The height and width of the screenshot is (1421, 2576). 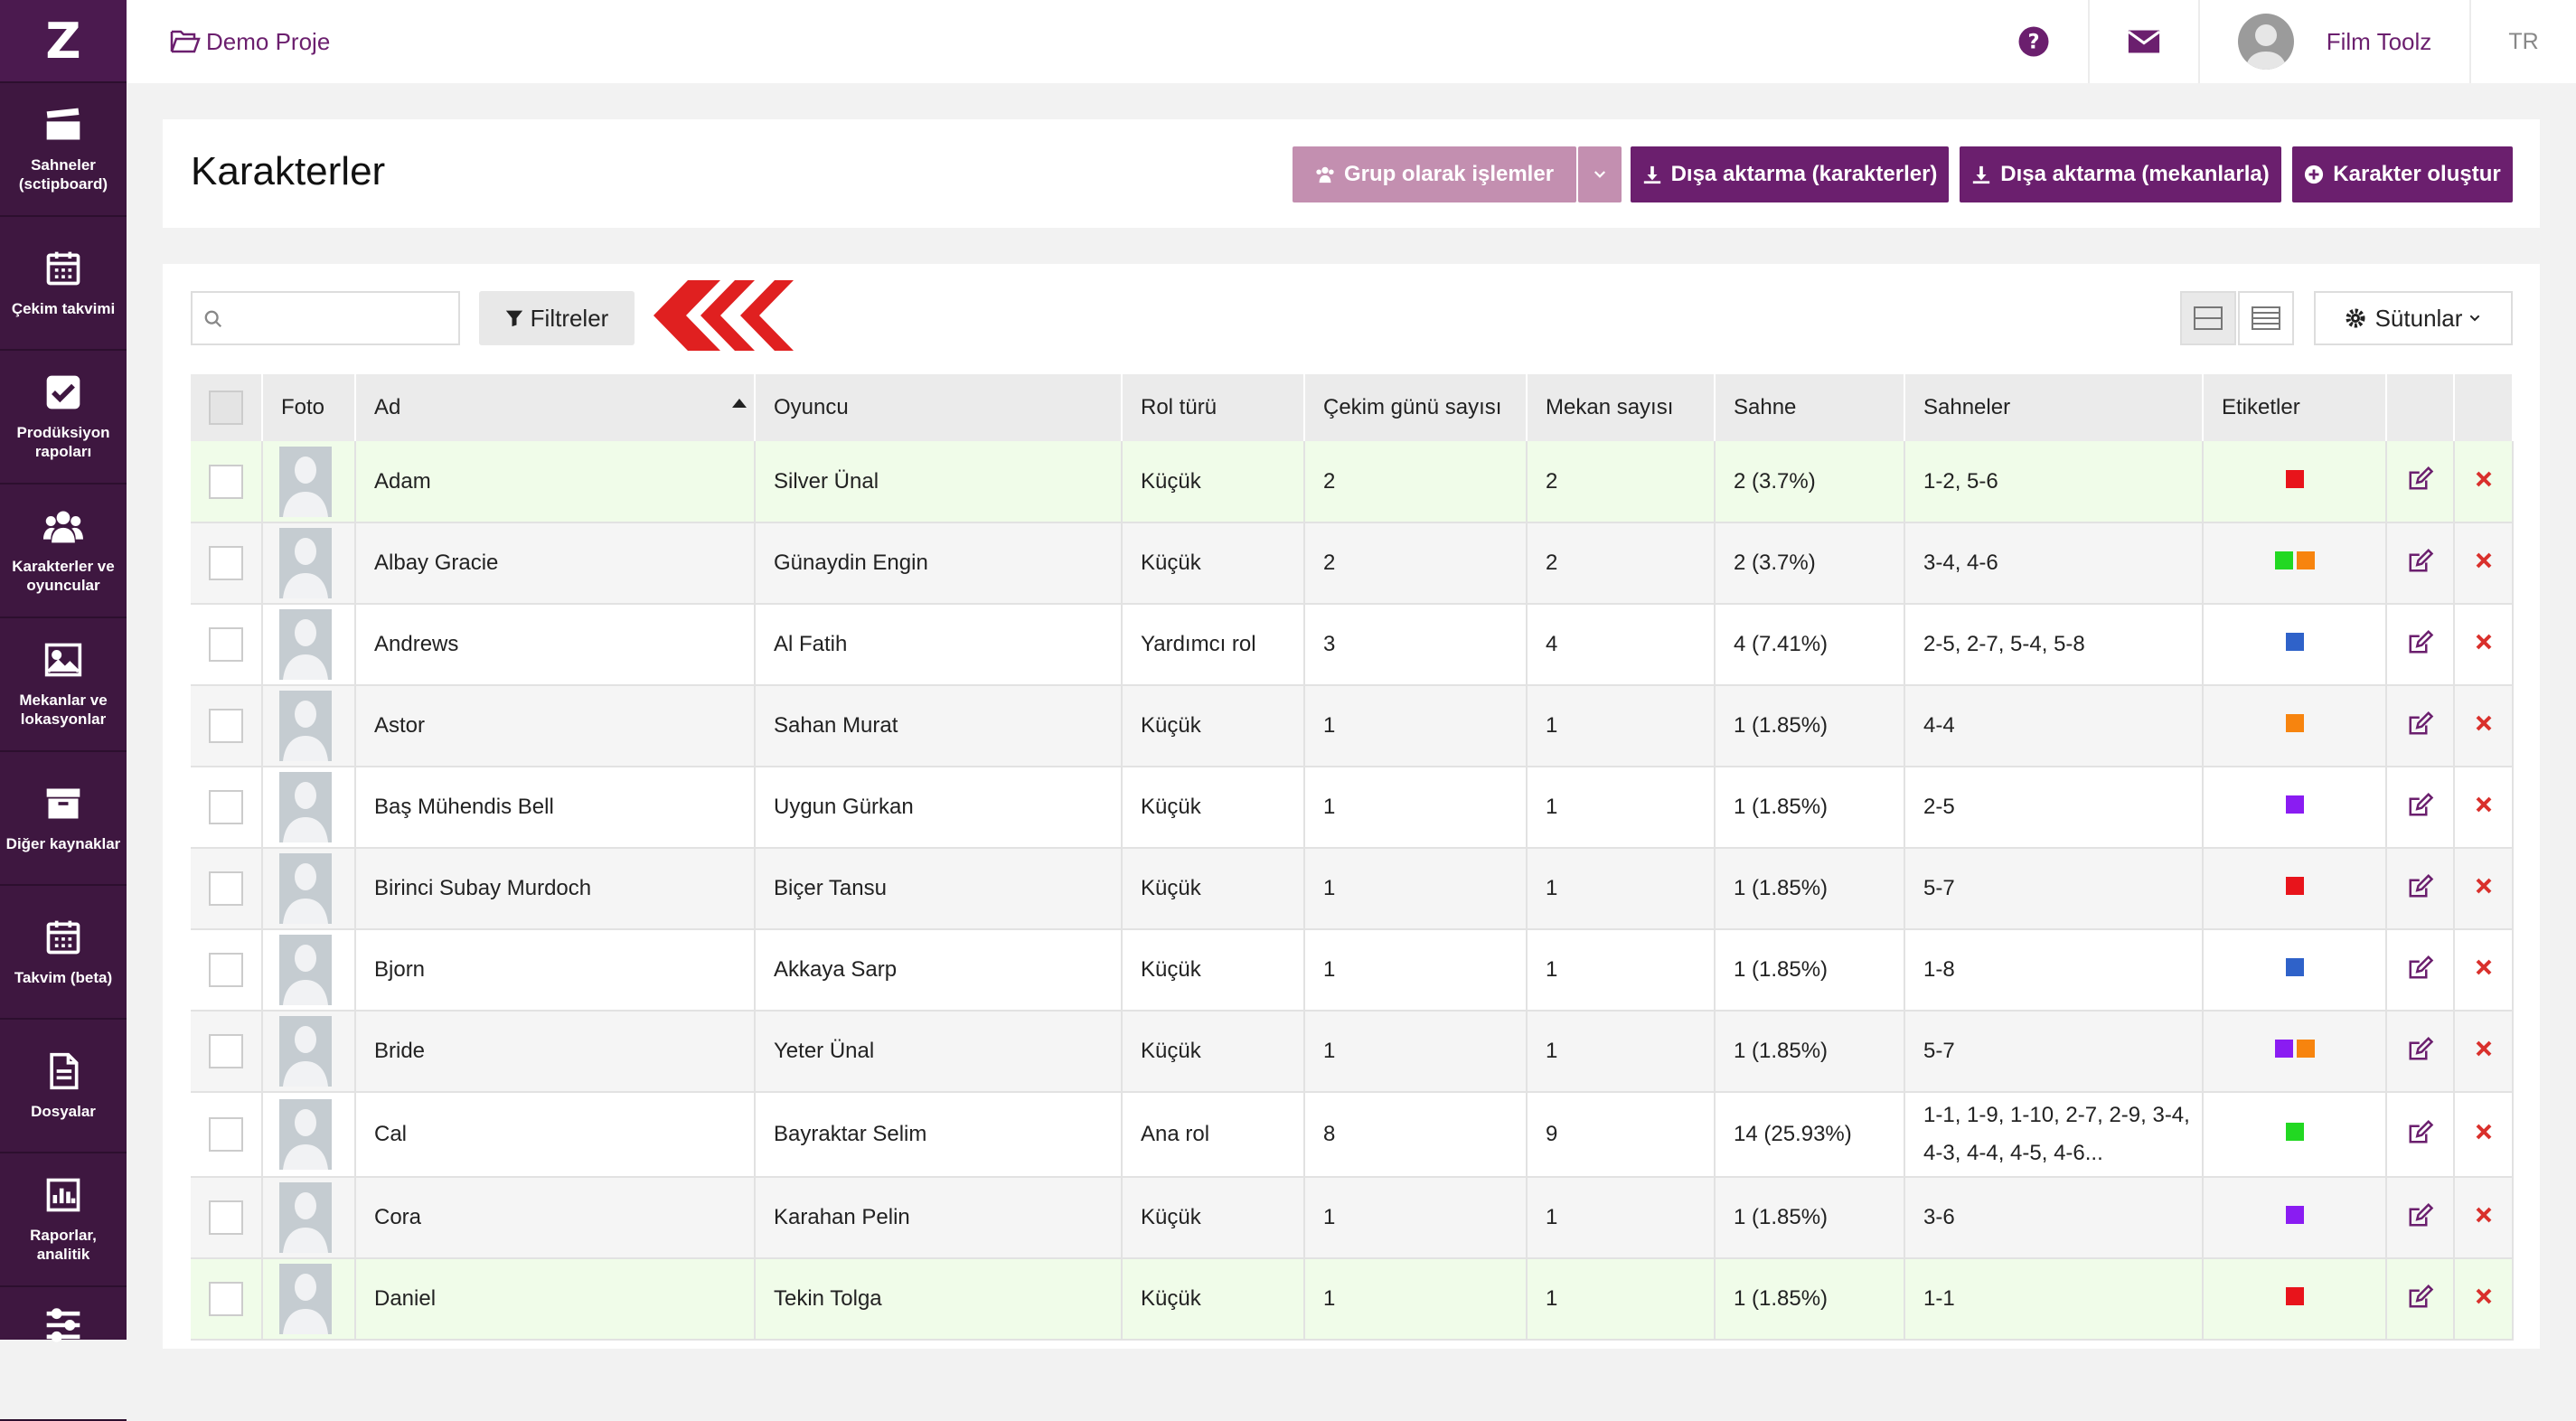 I want to click on export-characters-button: Dışa aktarma (karakterler), so click(x=1790, y=174).